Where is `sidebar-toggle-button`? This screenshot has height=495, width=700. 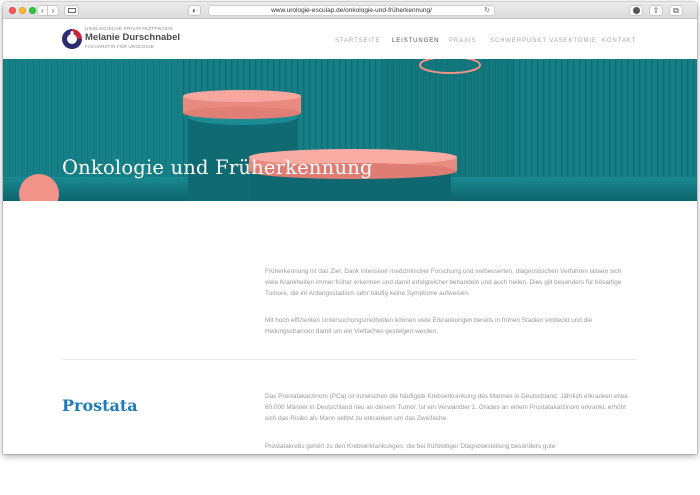 sidebar-toggle-button is located at coordinates (71, 10).